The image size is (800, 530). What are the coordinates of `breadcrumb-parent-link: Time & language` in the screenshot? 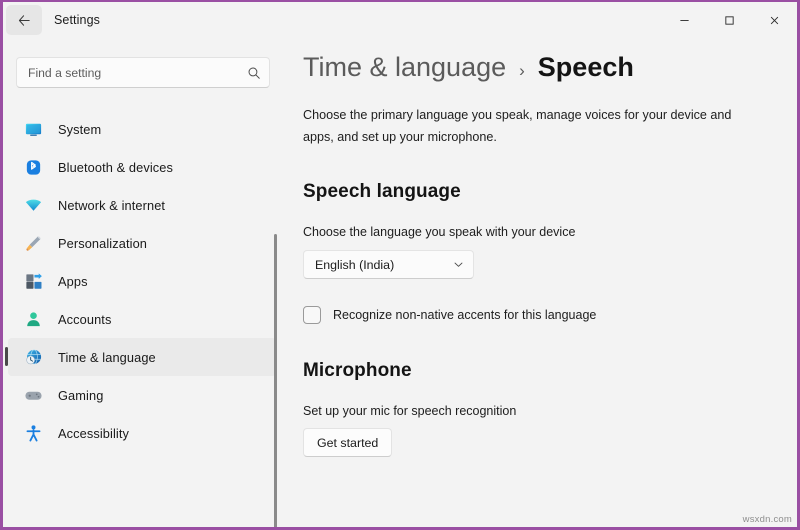 It's located at (404, 67).